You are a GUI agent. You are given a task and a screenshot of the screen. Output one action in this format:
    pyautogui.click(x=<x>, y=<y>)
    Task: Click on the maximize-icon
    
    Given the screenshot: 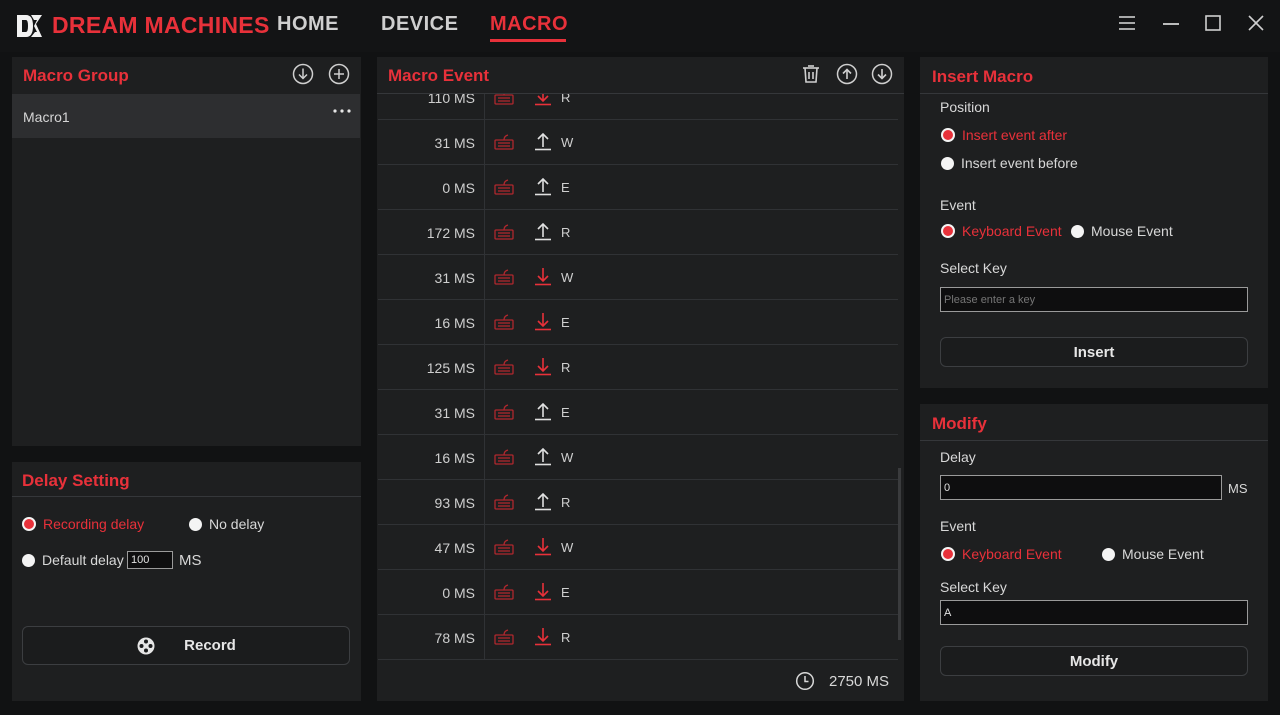 What is the action you would take?
    pyautogui.click(x=1213, y=23)
    